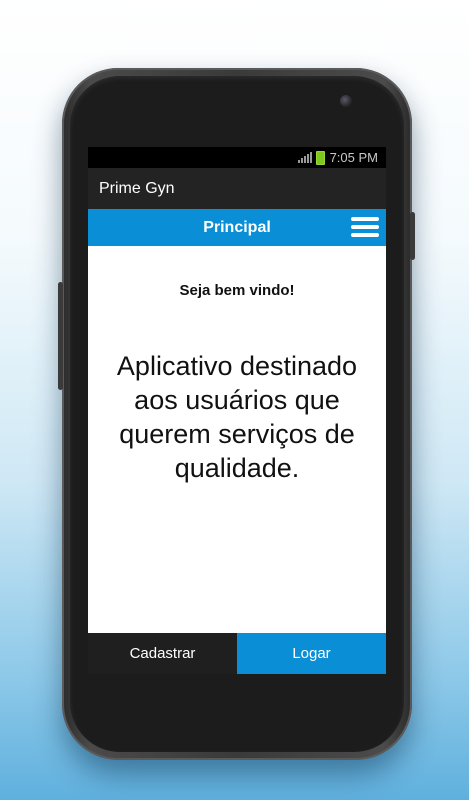 The image size is (469, 800). I want to click on app-title: Prime Gyn, so click(137, 188).